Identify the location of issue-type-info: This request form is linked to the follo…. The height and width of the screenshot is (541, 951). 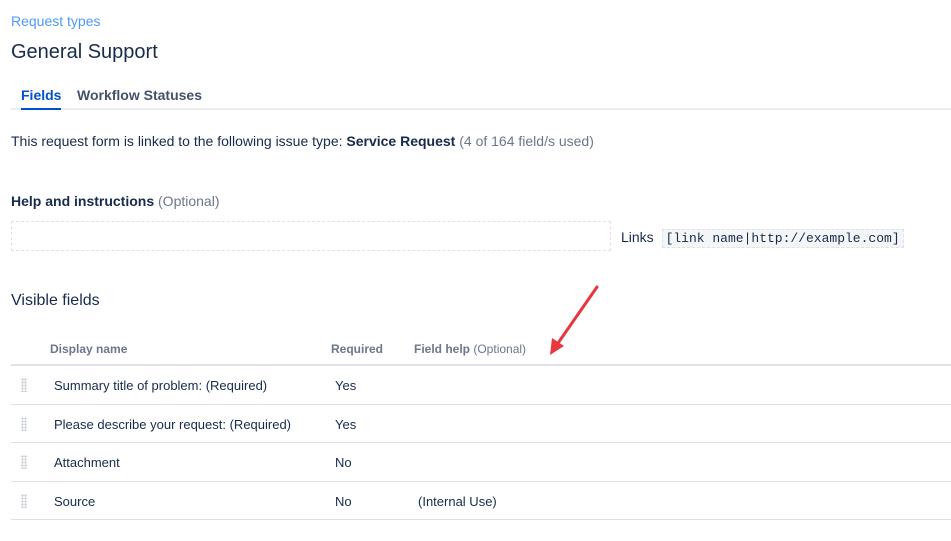
(302, 141).